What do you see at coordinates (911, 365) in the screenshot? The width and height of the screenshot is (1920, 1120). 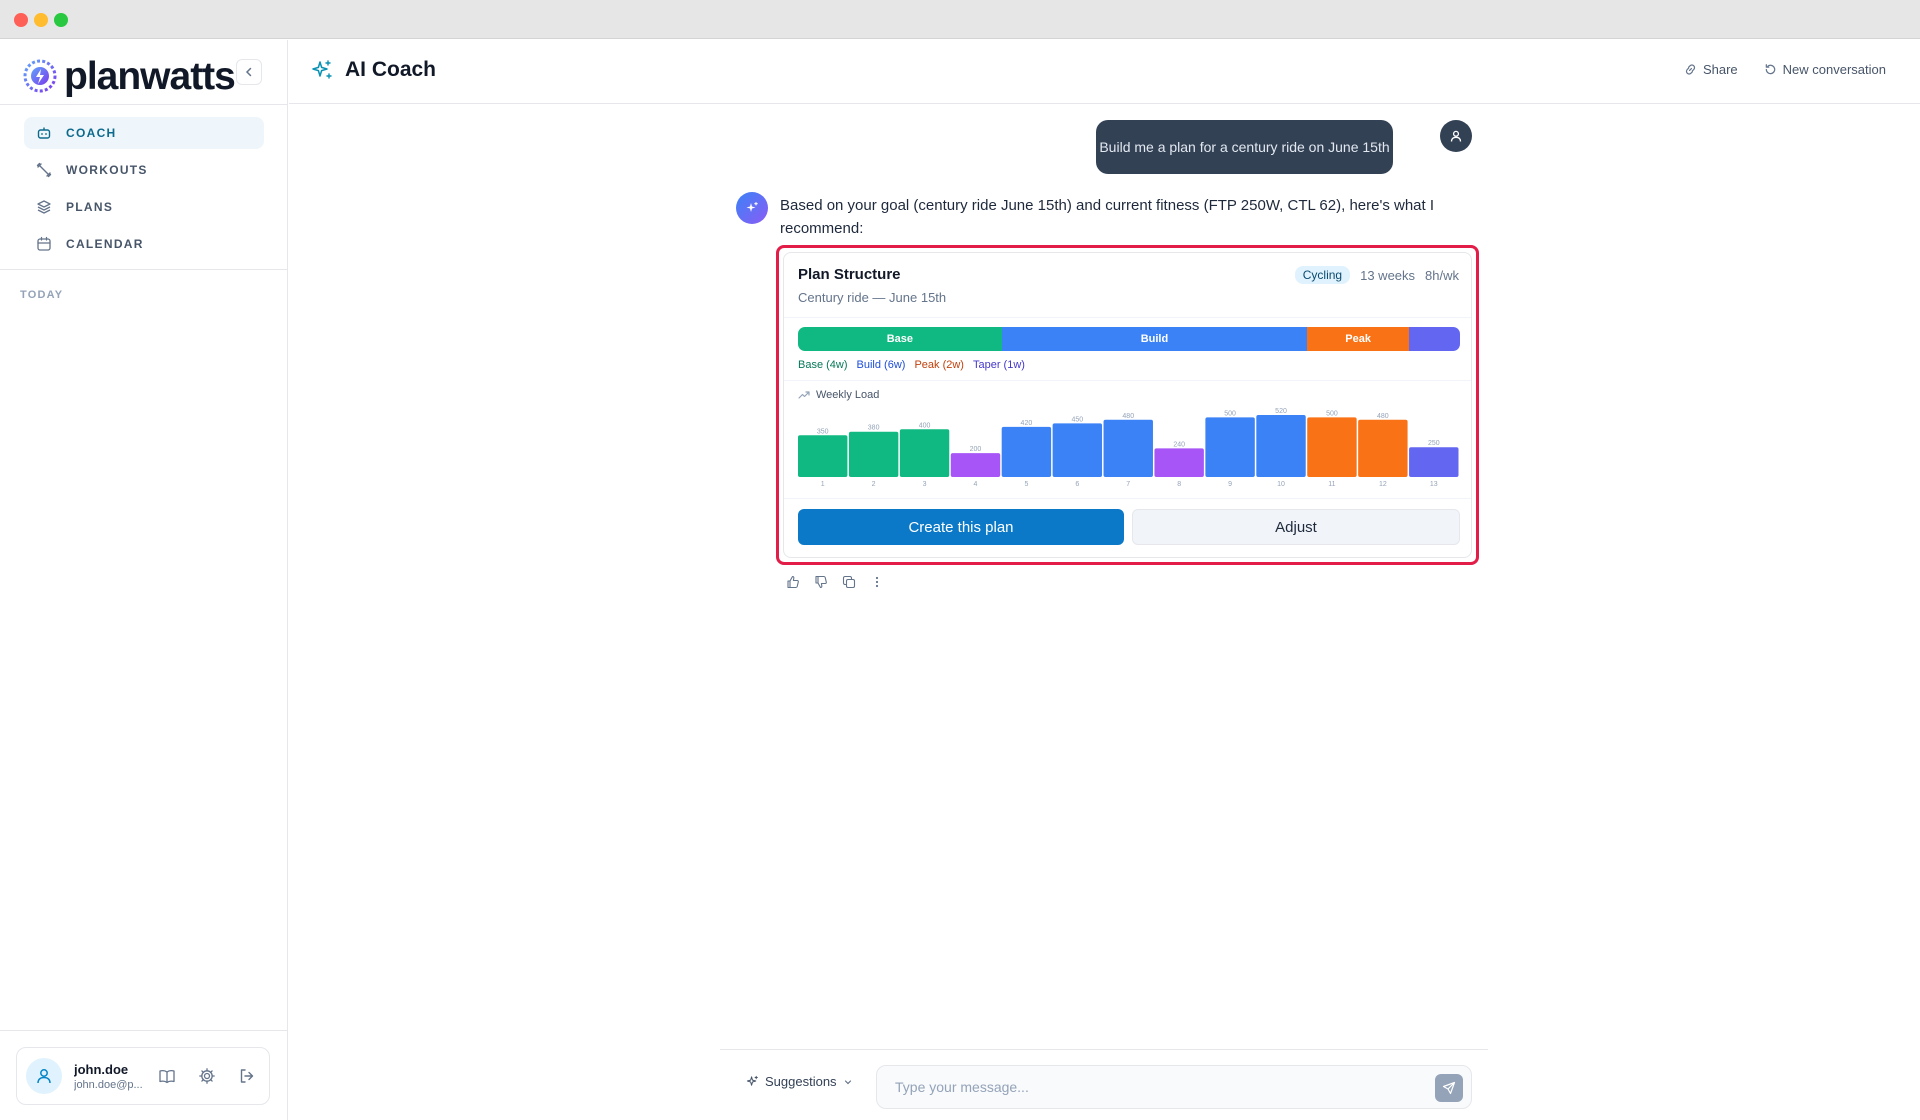 I see `phase-legend: Base (4w) Build (6w) Peak (2w) Taper (1w)` at bounding box center [911, 365].